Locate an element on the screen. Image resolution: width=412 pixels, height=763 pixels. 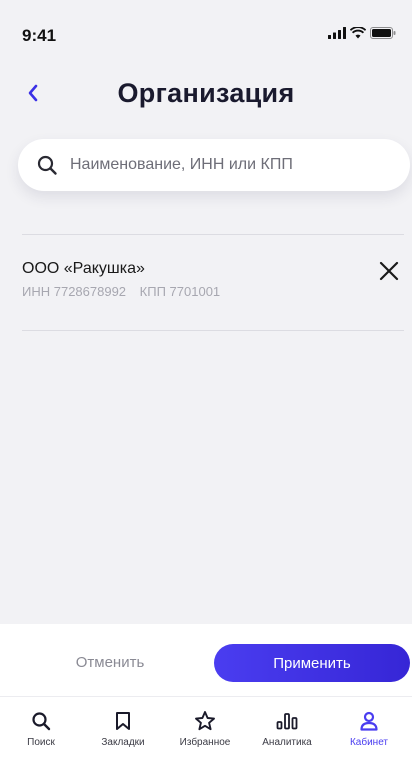
nav-label: Избранное is located at coordinates (205, 742).